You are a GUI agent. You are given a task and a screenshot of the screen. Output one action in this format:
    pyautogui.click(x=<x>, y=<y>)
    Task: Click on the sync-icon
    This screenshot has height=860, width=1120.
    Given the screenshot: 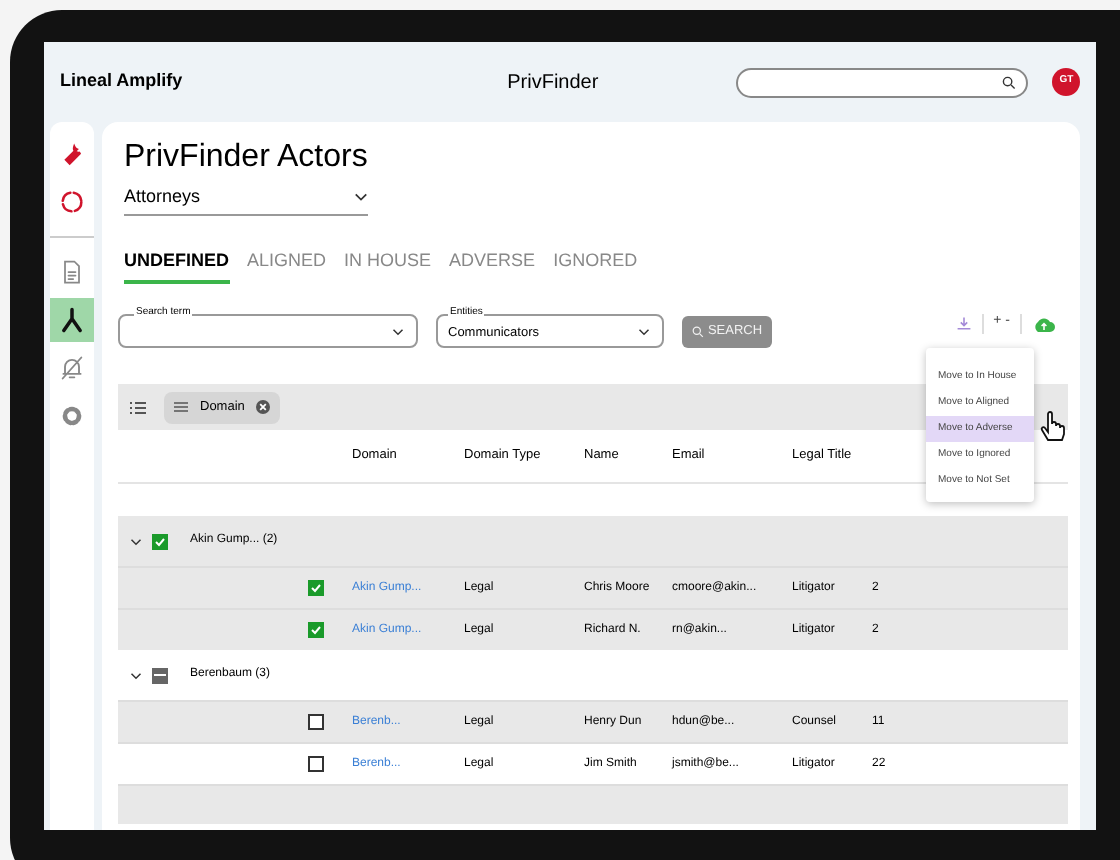 What is the action you would take?
    pyautogui.click(x=72, y=202)
    